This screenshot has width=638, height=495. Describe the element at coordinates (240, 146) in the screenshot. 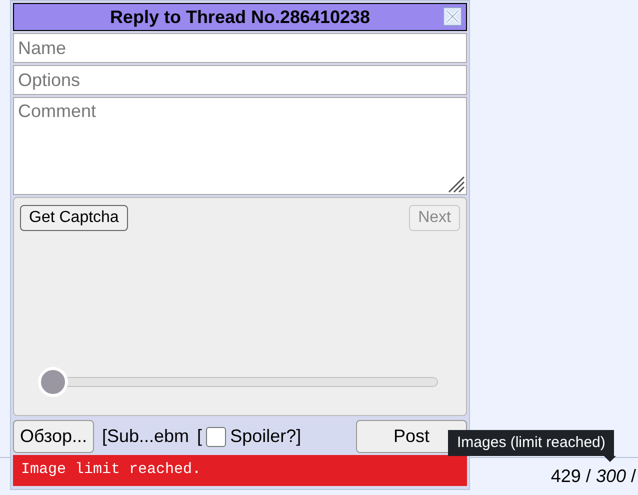

I see `comment-field: Comment` at that location.